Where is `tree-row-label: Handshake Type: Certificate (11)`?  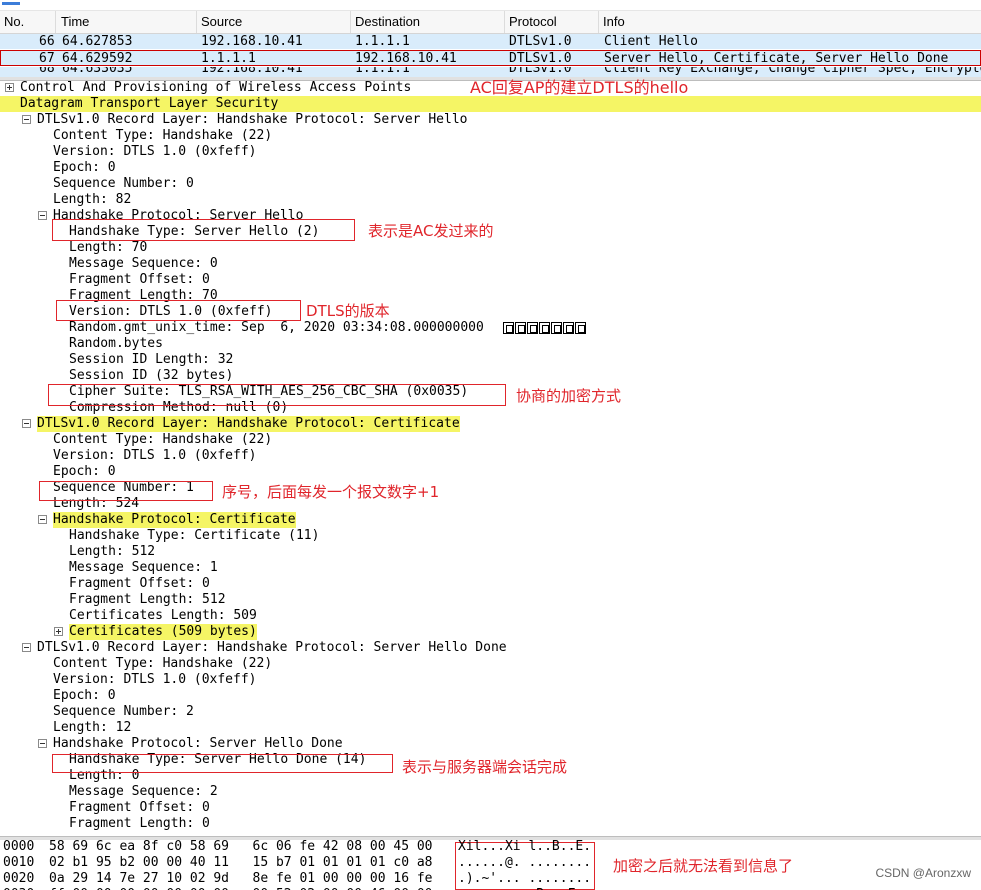 tree-row-label: Handshake Type: Certificate (11) is located at coordinates (194, 535).